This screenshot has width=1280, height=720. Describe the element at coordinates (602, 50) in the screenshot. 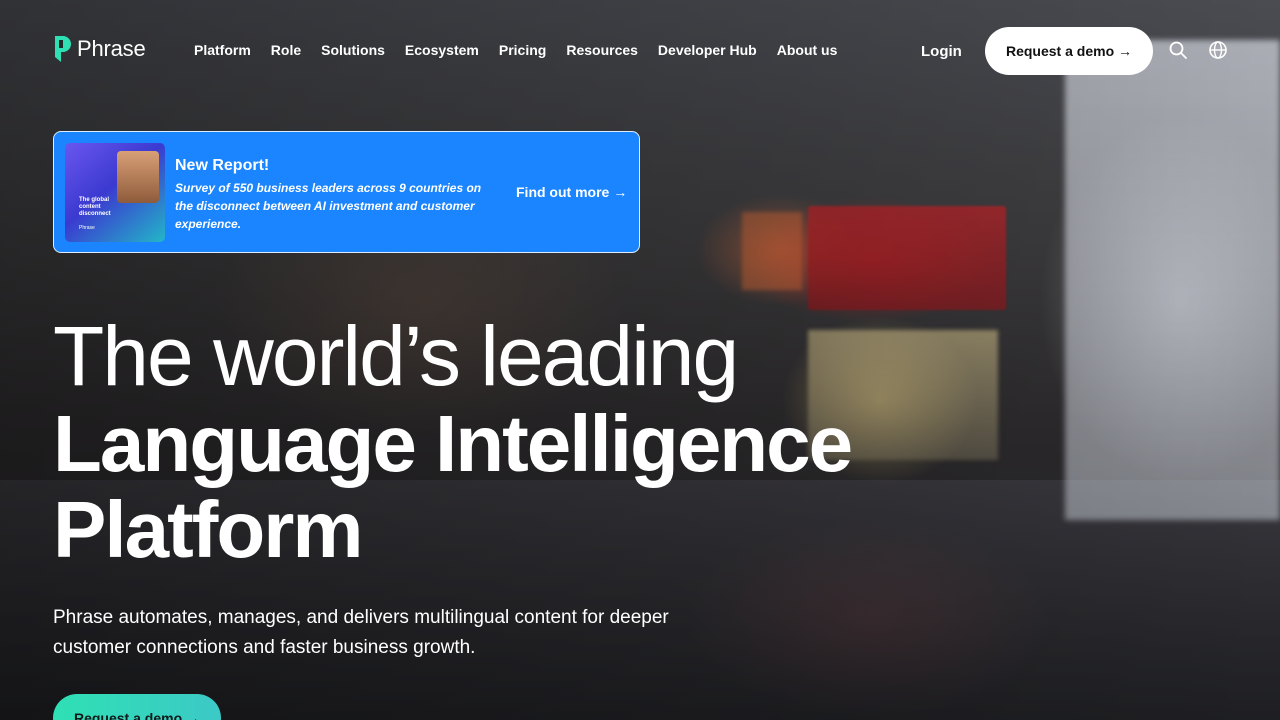

I see `nav-item-resources: Resources` at that location.